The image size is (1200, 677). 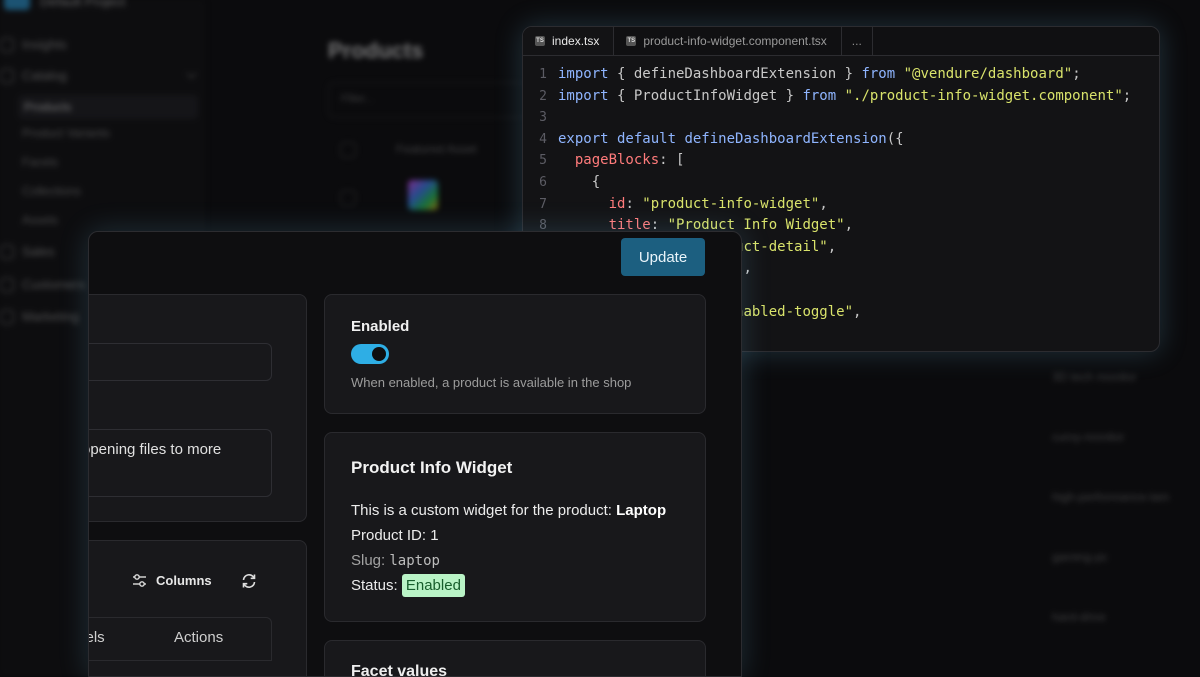 What do you see at coordinates (663, 257) in the screenshot?
I see `update-button: Update` at bounding box center [663, 257].